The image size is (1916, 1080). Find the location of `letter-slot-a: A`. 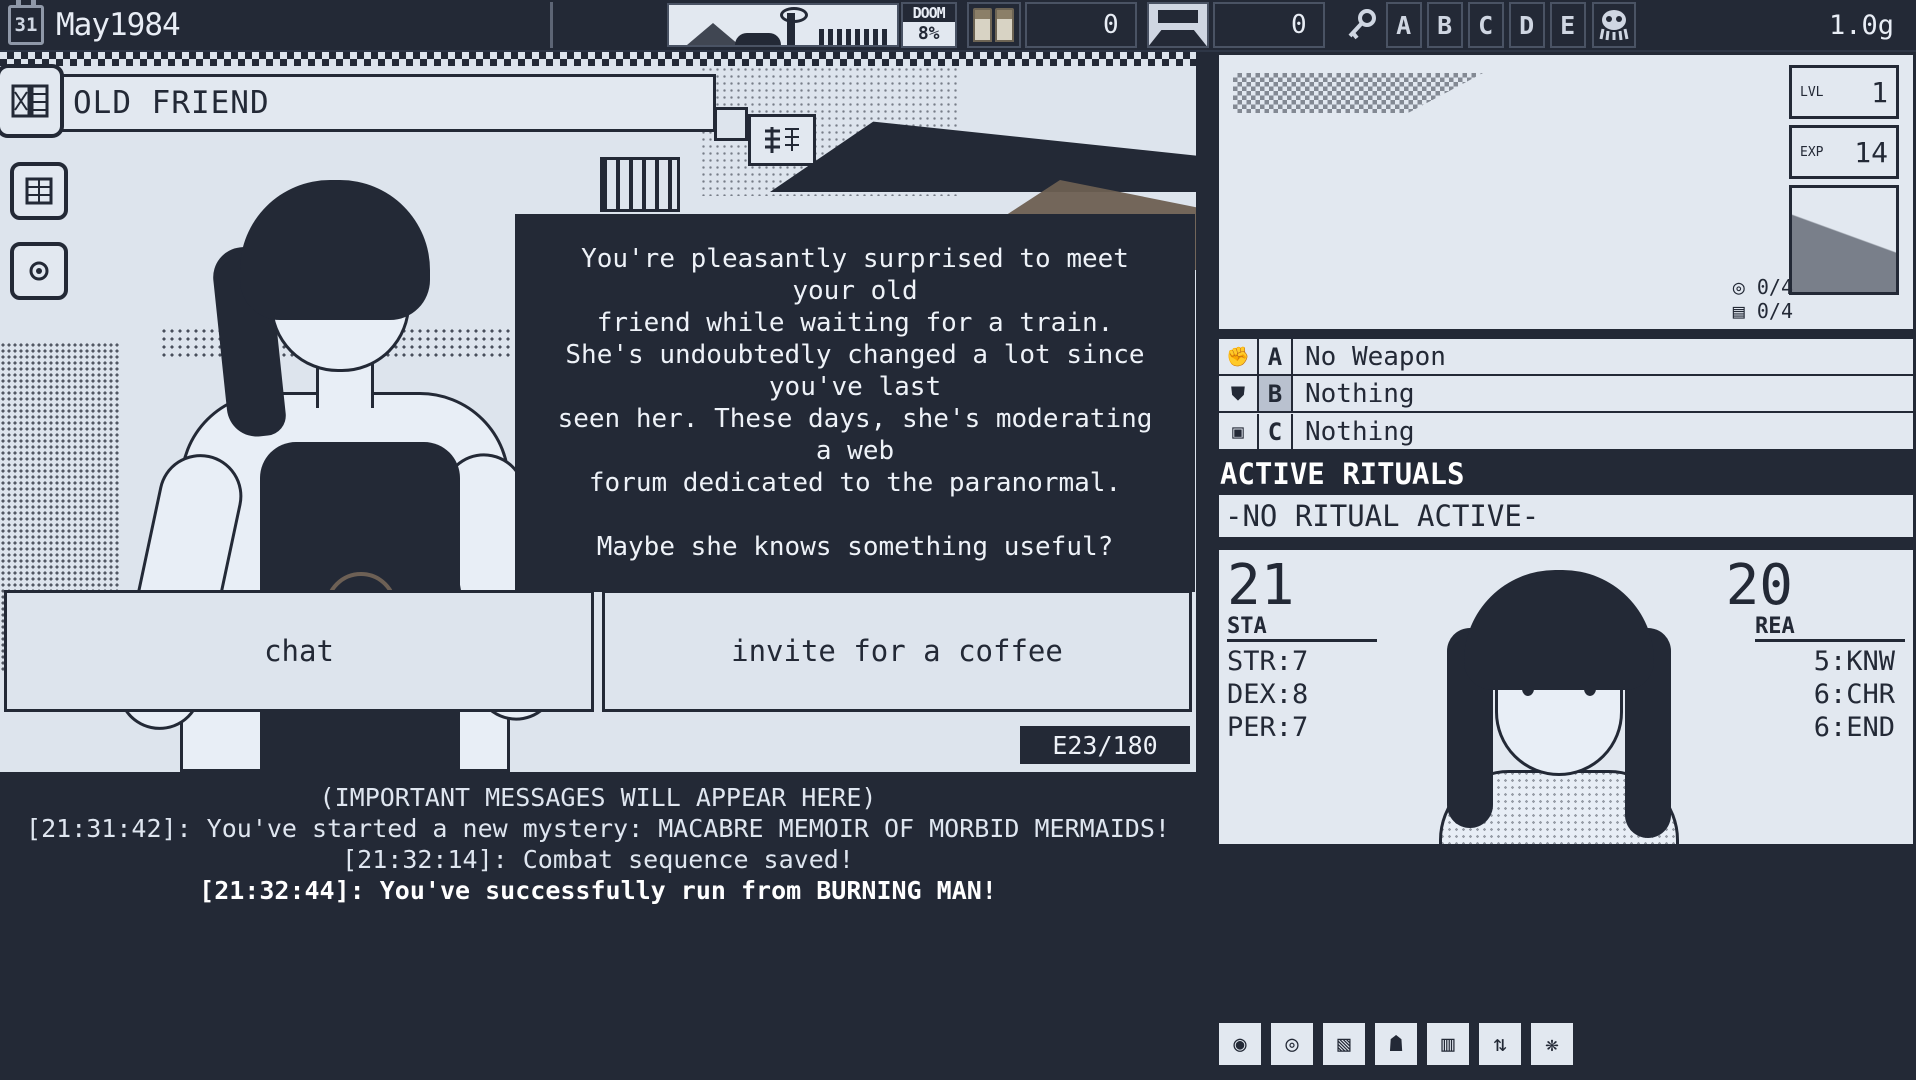

letter-slot-a: A is located at coordinates (1403, 25).